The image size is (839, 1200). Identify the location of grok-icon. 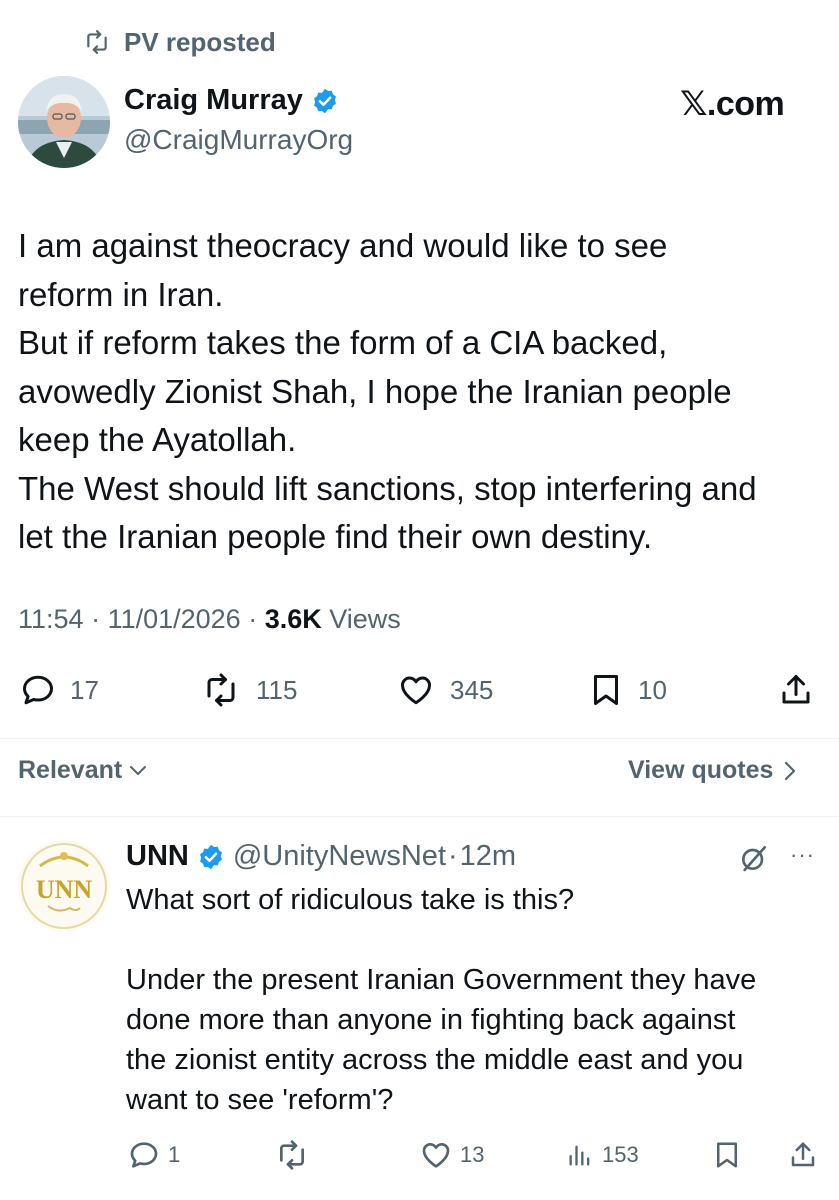
(754, 858).